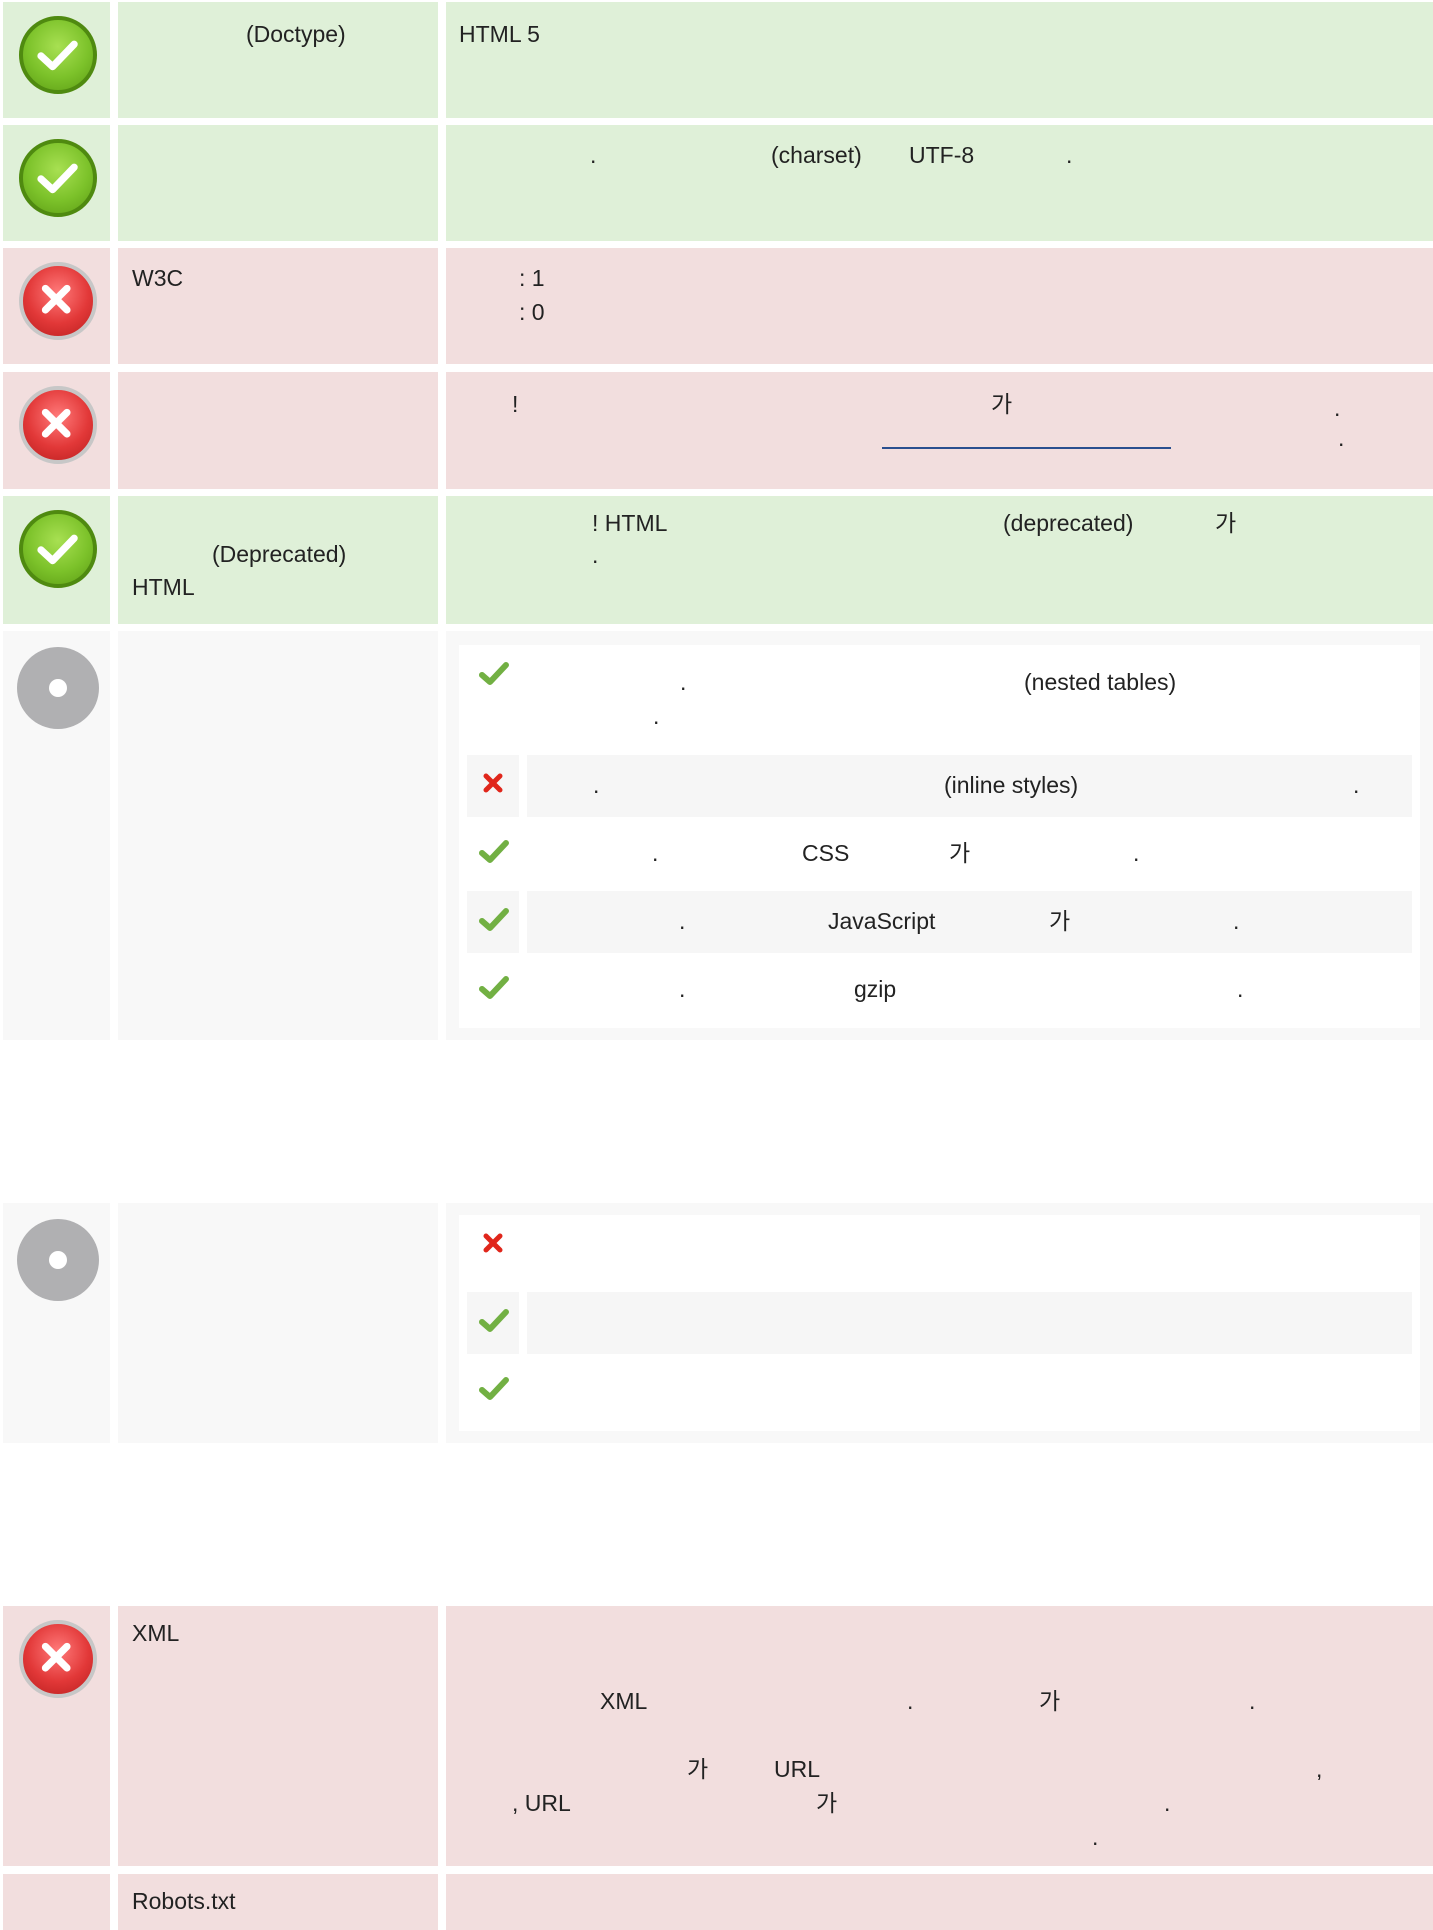 The image size is (1433, 1930). Describe the element at coordinates (532, 312) in the screenshot. I see `w3c-warnings: : 0` at that location.